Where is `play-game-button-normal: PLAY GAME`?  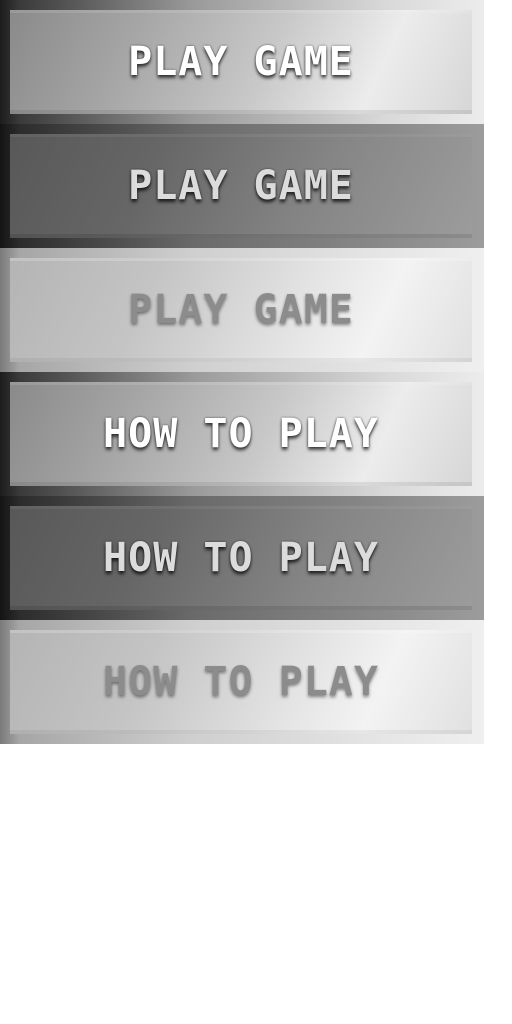 play-game-button-normal: PLAY GAME is located at coordinates (242, 62).